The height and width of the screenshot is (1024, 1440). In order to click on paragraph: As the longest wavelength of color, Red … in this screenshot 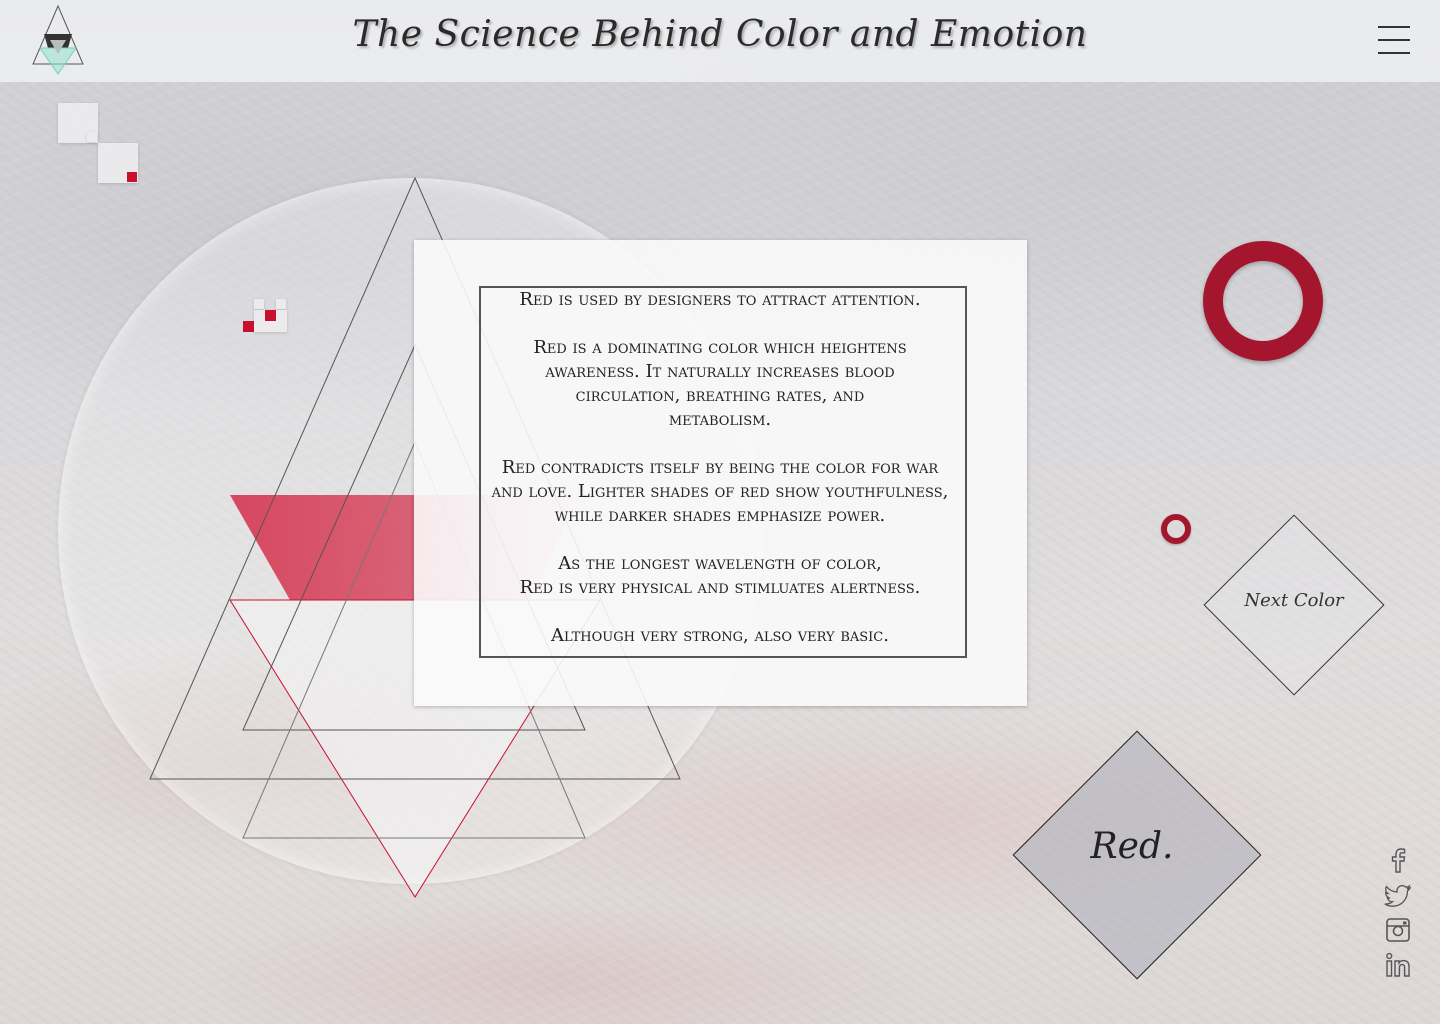, I will do `click(720, 575)`.